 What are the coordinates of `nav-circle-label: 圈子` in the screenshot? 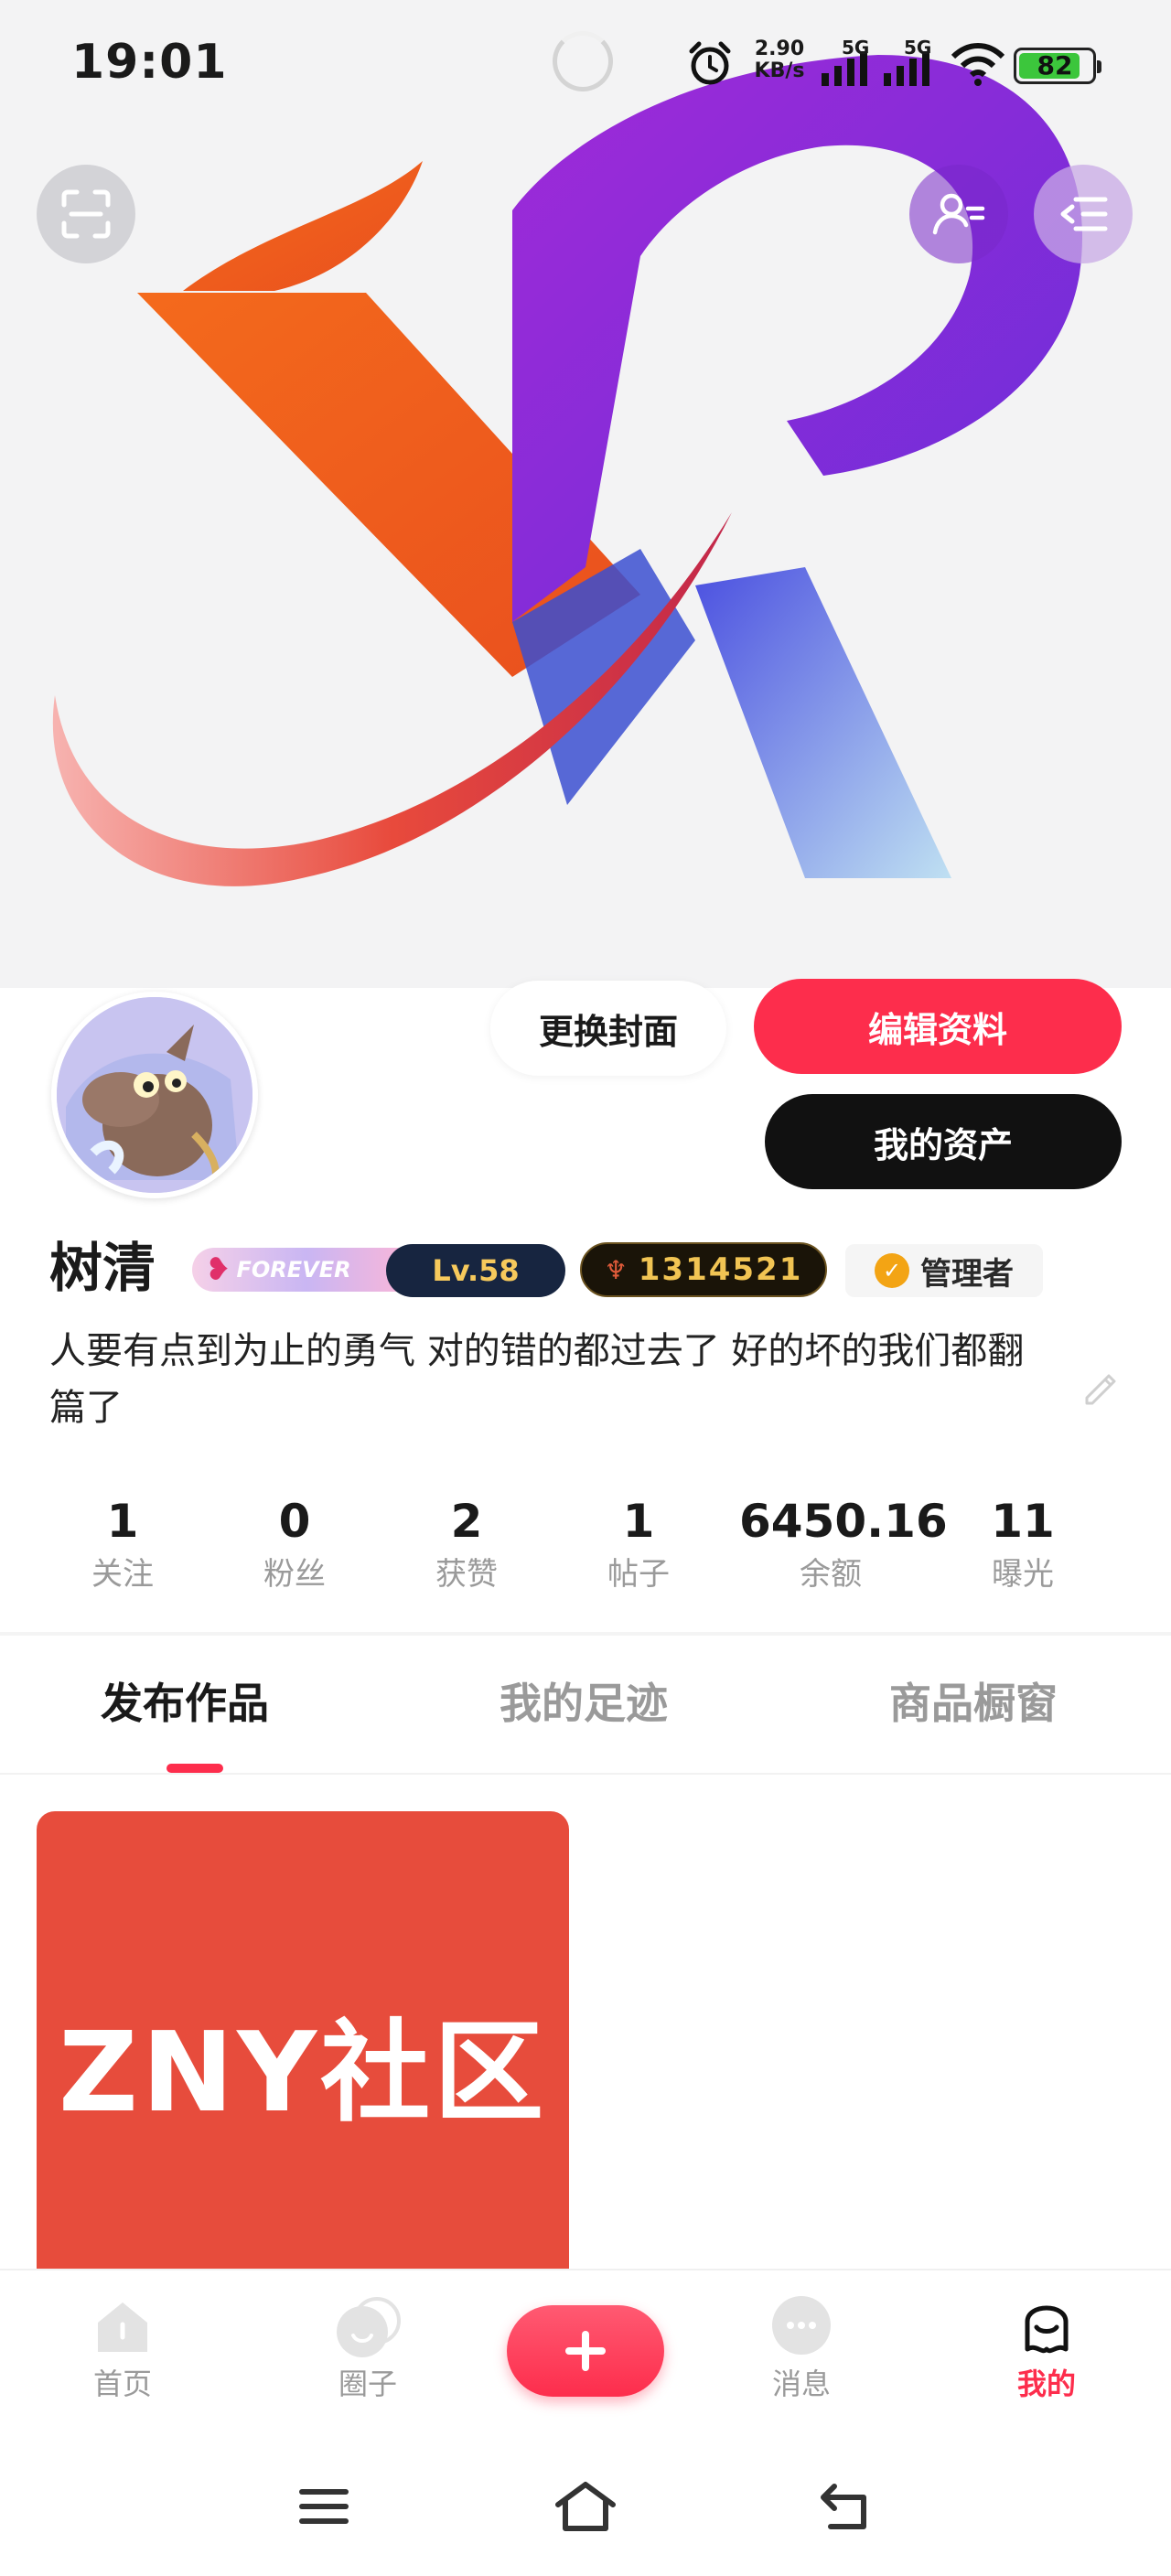 It's located at (367, 2384).